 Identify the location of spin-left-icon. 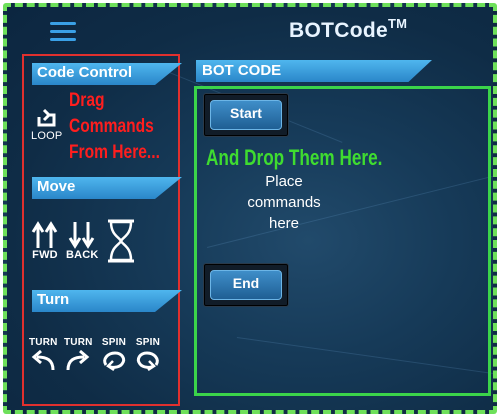
(114, 361).